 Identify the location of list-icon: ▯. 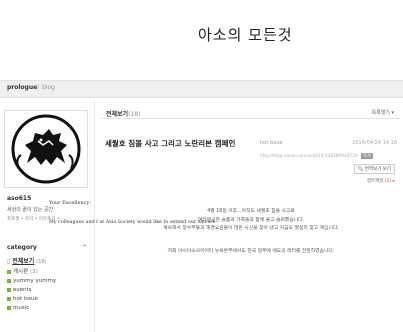
(9, 261).